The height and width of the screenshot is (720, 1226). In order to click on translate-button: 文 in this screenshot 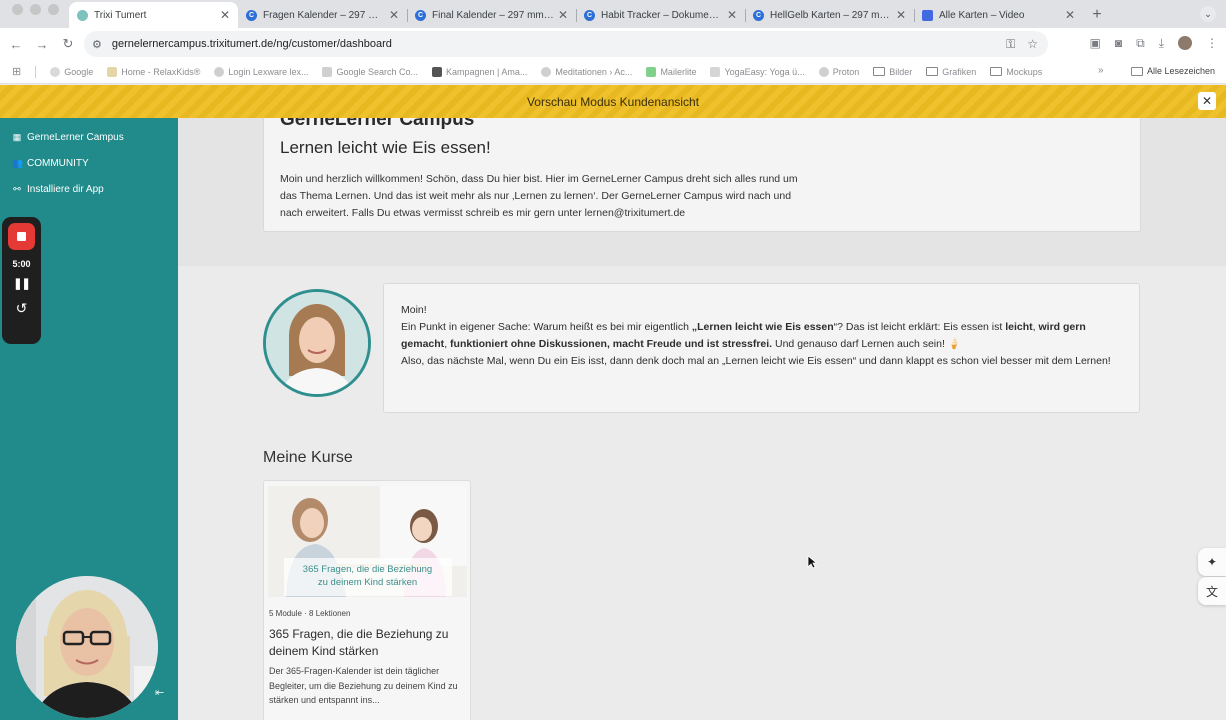, I will do `click(1212, 591)`.